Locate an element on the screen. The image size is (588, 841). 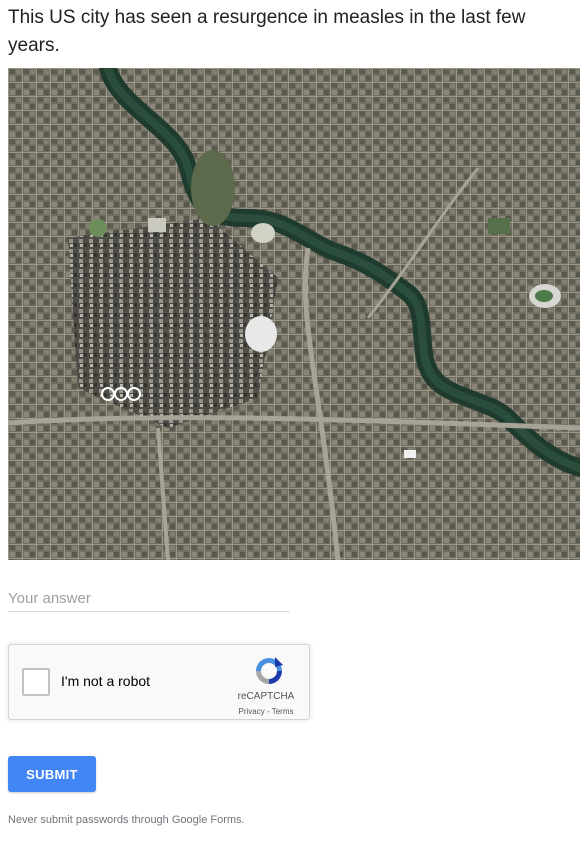
recaptcha-links: Privacy - Terms is located at coordinates (266, 711).